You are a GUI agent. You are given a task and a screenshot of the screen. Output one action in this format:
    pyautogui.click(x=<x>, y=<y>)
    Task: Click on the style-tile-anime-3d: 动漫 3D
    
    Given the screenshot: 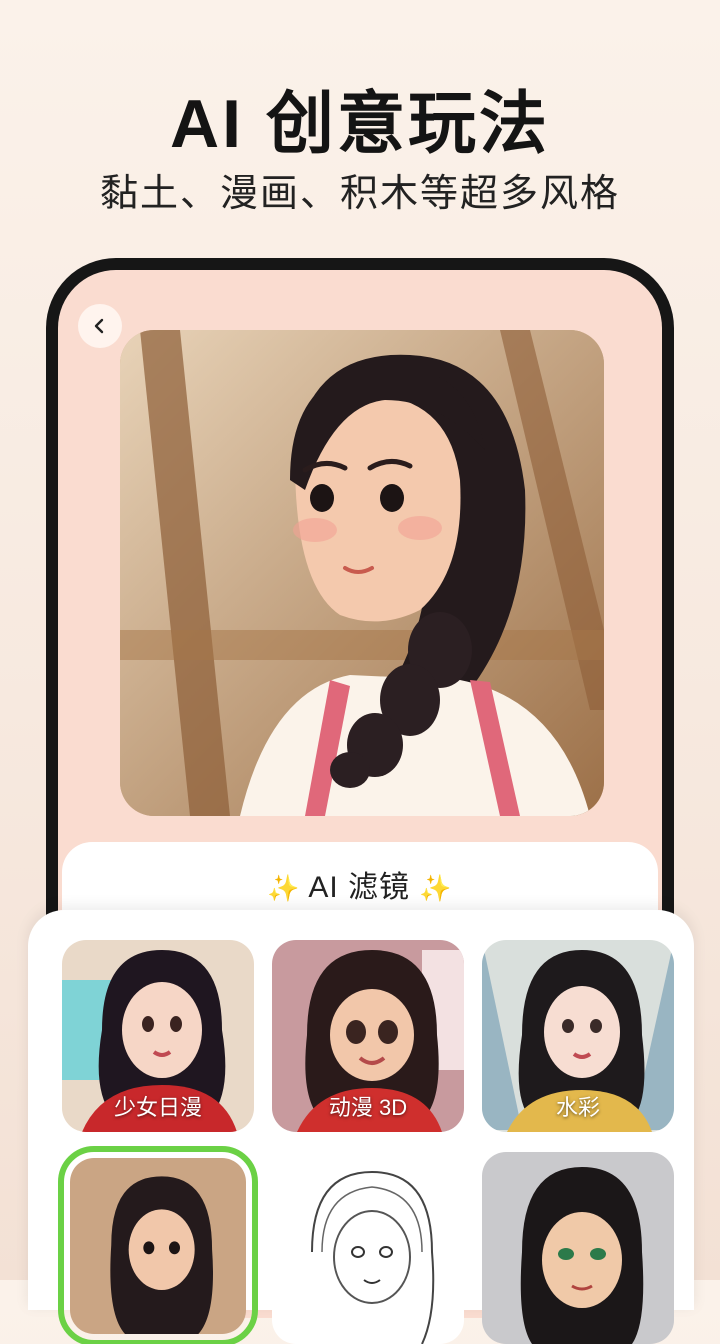 What is the action you would take?
    pyautogui.click(x=368, y=1036)
    